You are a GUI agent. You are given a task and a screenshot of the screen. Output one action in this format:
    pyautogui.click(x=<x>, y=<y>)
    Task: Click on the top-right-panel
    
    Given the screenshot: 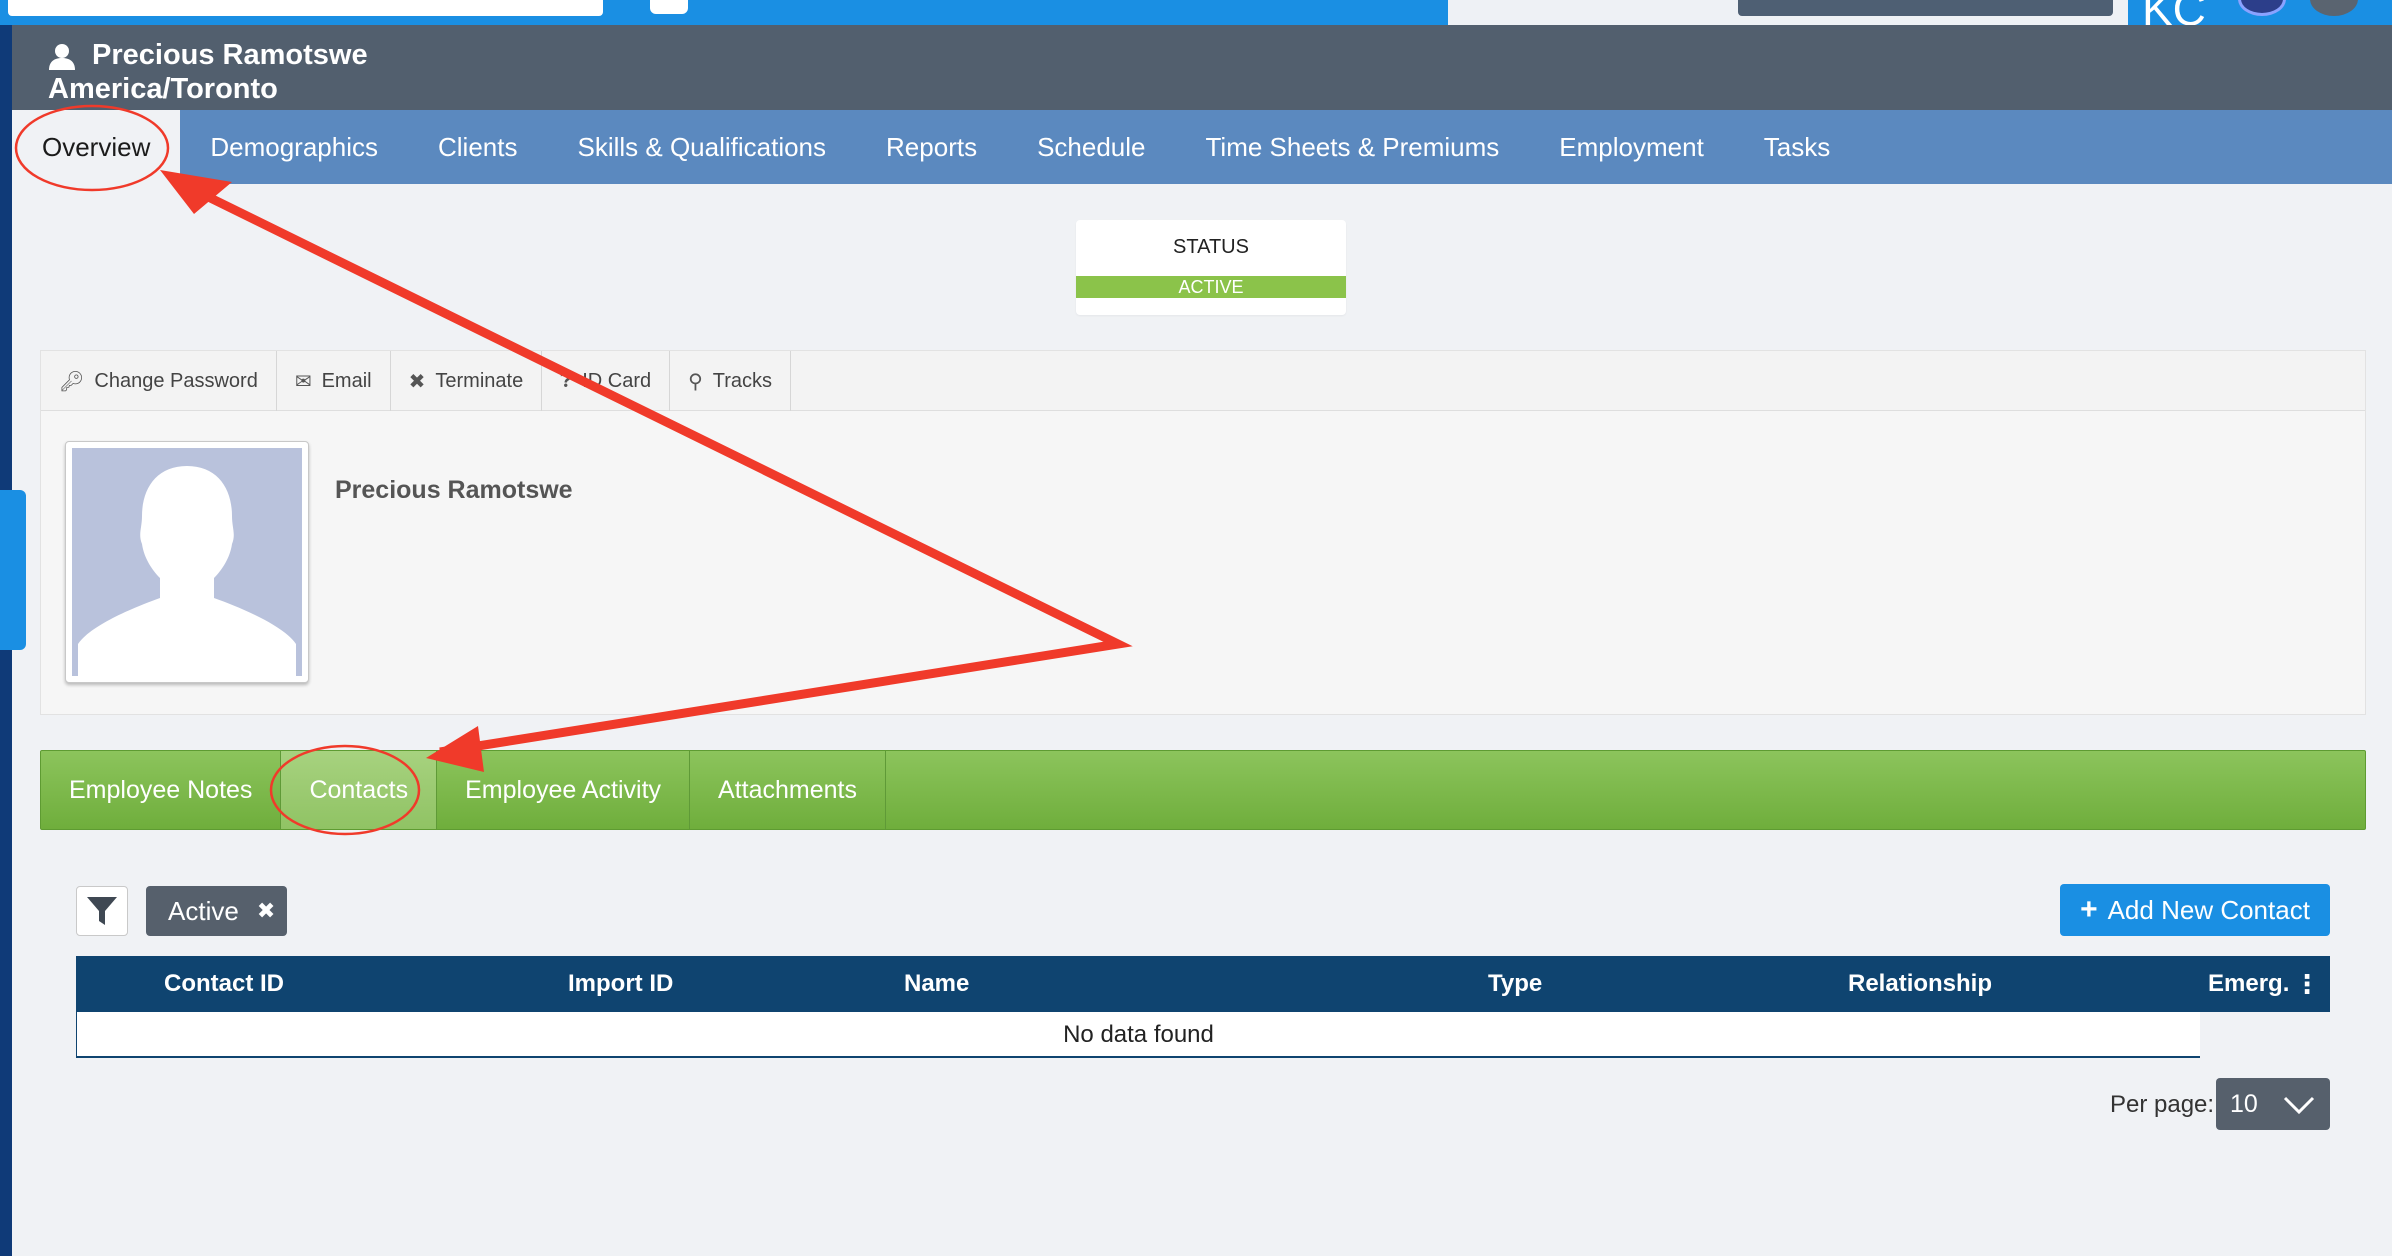 What is the action you would take?
    pyautogui.click(x=1788, y=12)
    